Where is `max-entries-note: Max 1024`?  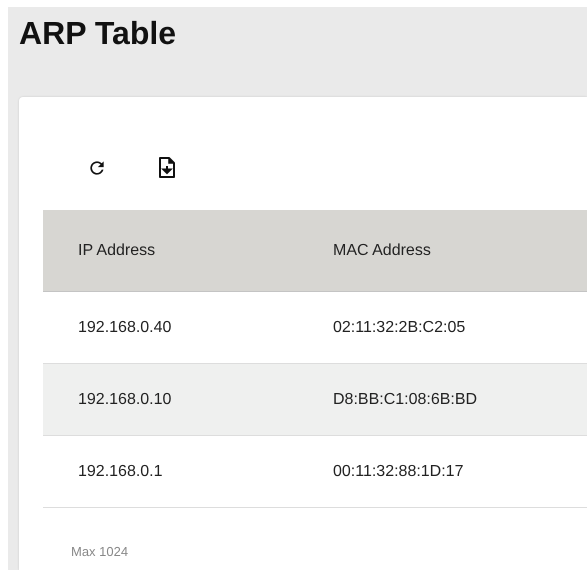 max-entries-note: Max 1024 is located at coordinates (100, 551).